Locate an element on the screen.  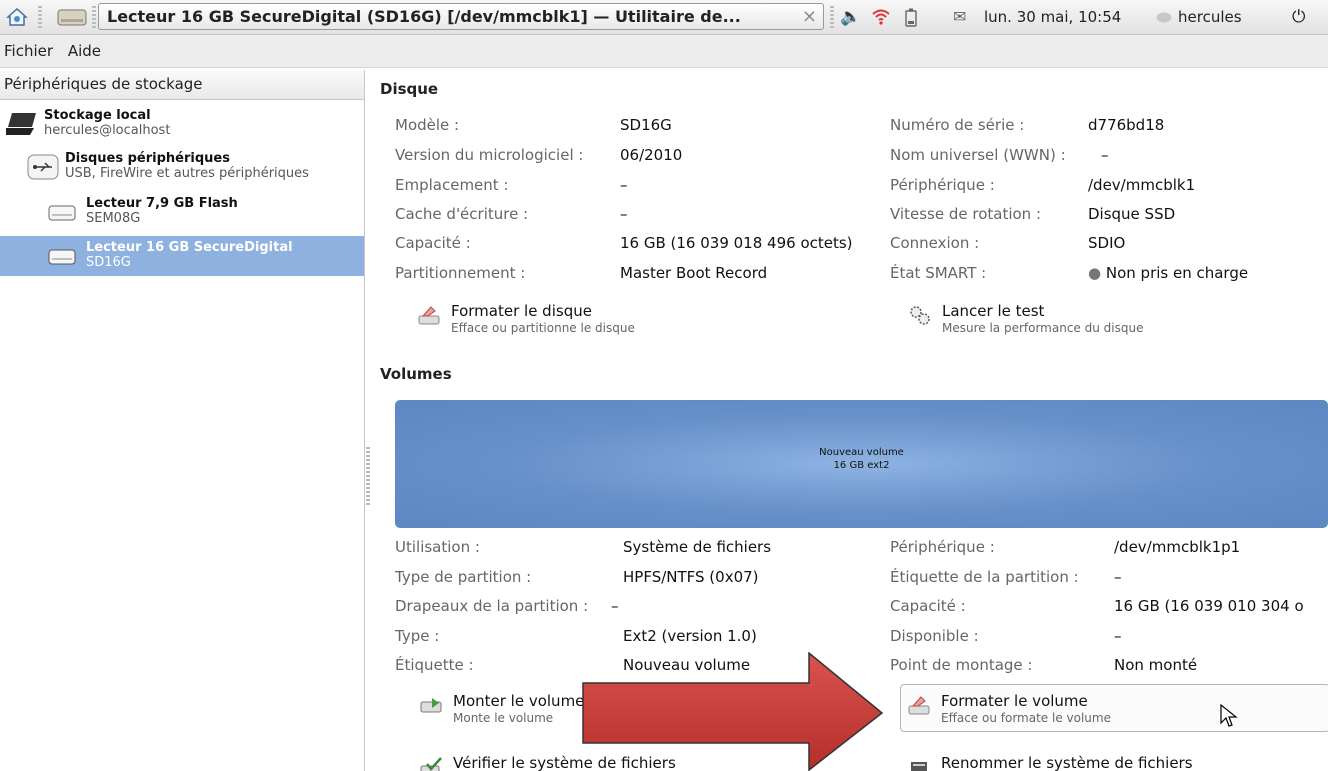
check-icon is located at coordinates (431, 764).